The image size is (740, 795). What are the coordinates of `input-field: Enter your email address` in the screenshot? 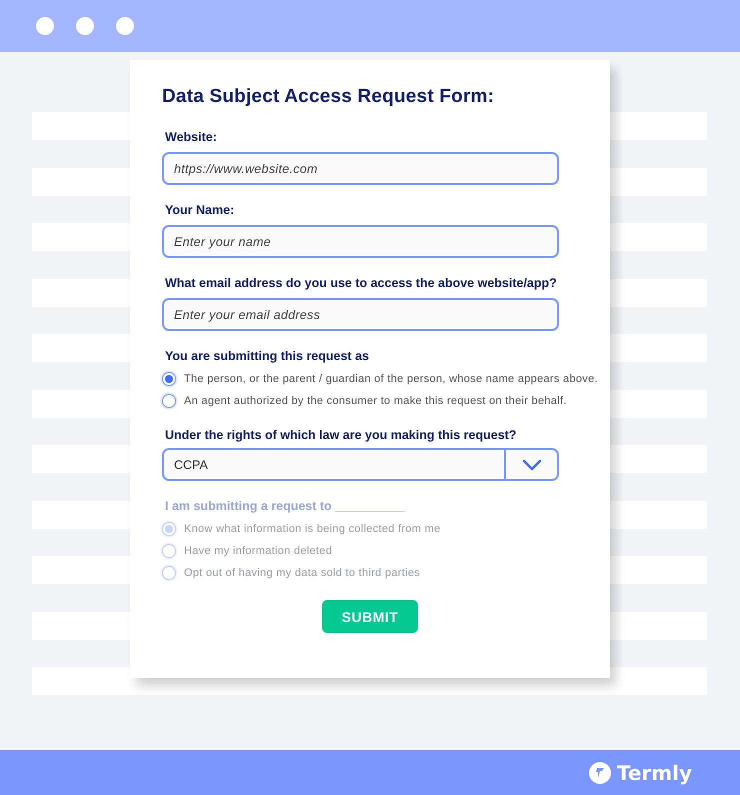 It's located at (360, 314).